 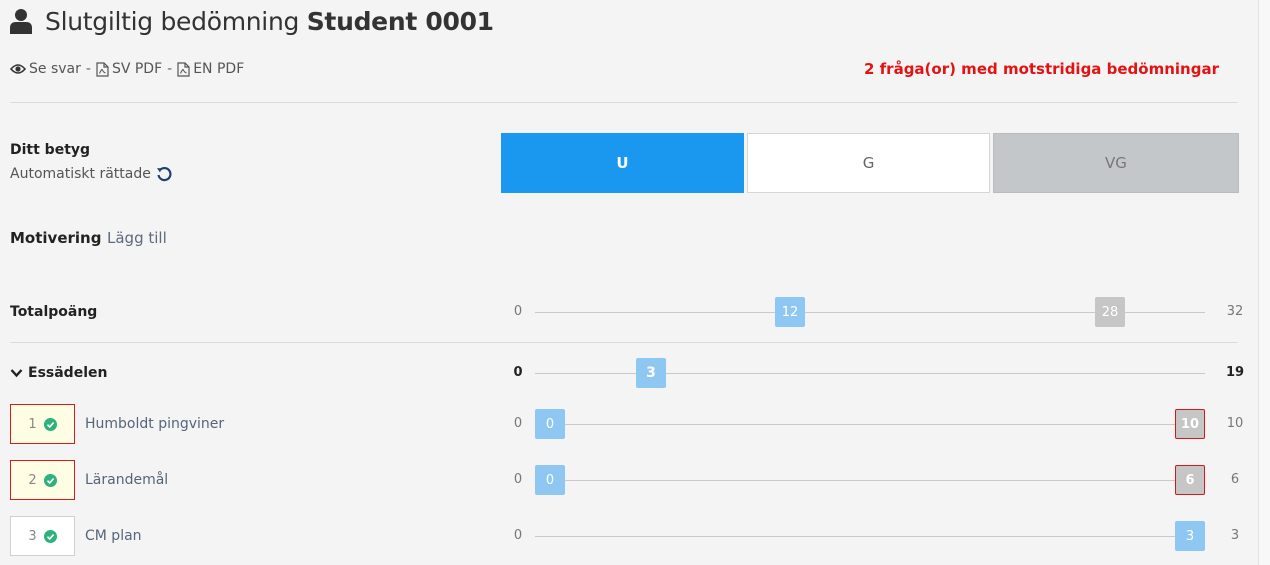 I want to click on question-number: 1, so click(x=32, y=424).